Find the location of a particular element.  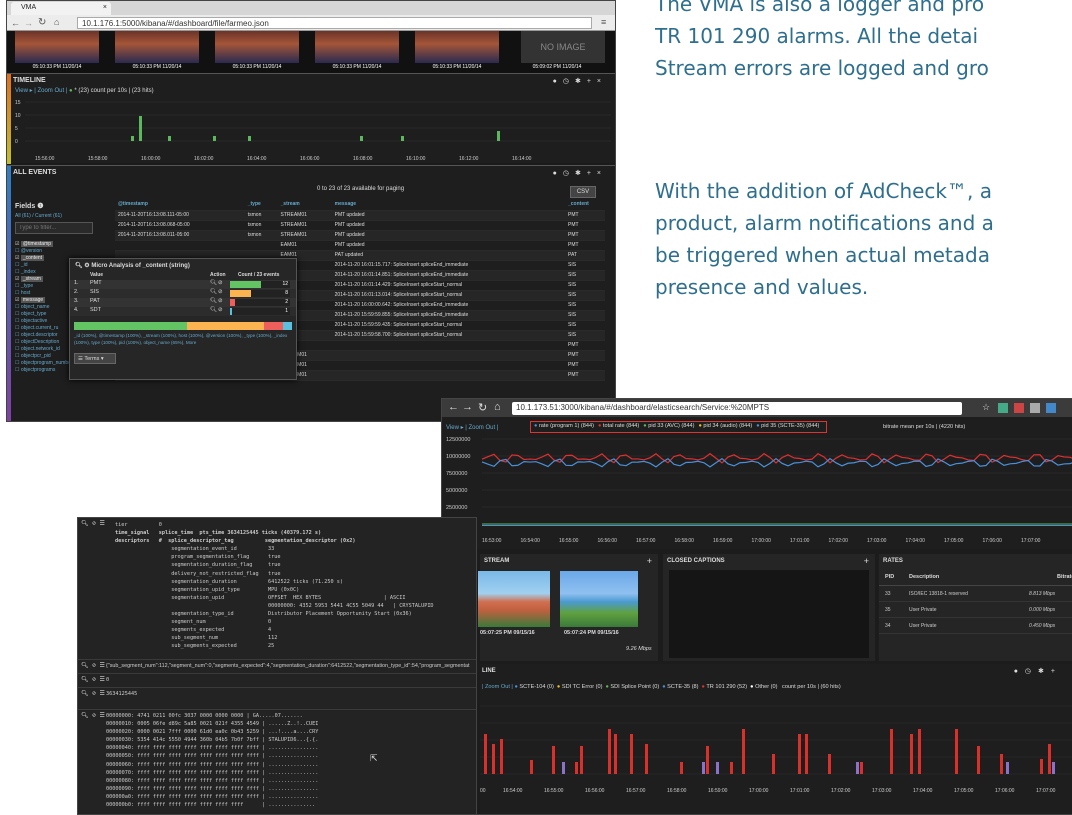

close-icon: × is located at coordinates (602, 173).